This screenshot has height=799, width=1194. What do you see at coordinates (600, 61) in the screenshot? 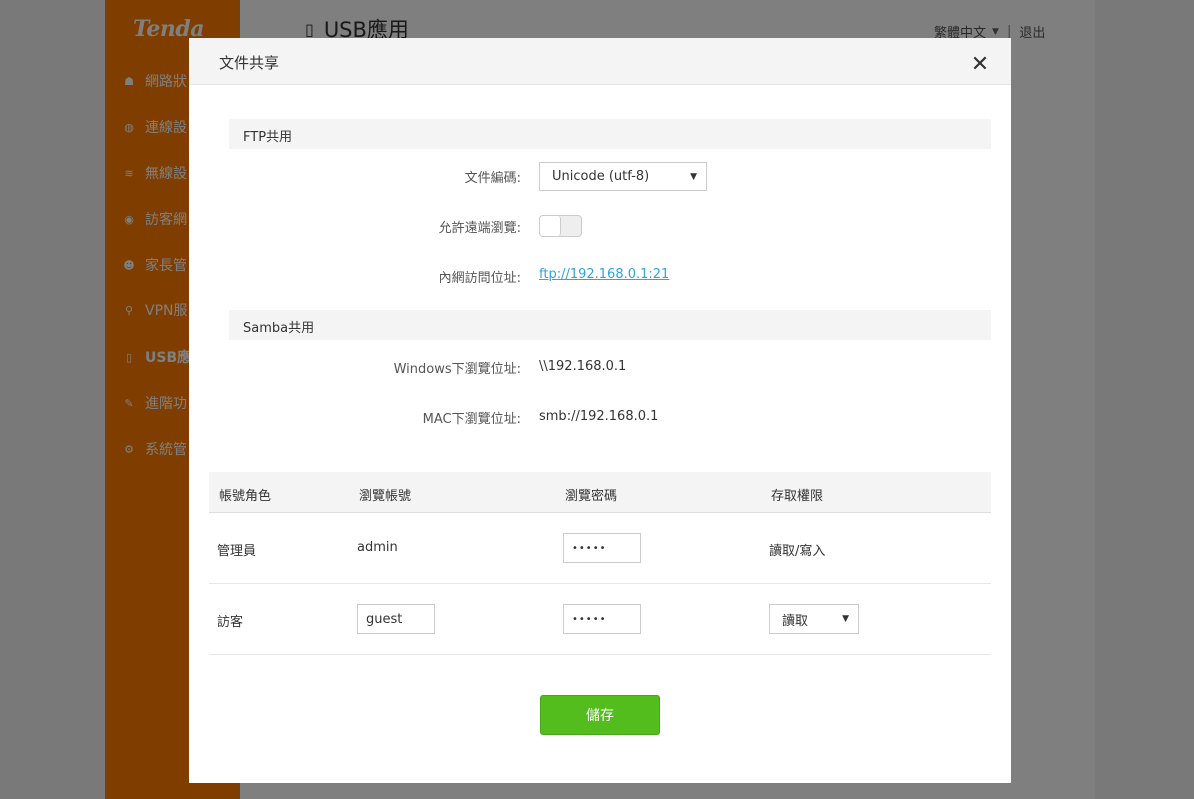
I see `dialog-header: 文件共享 ✕` at bounding box center [600, 61].